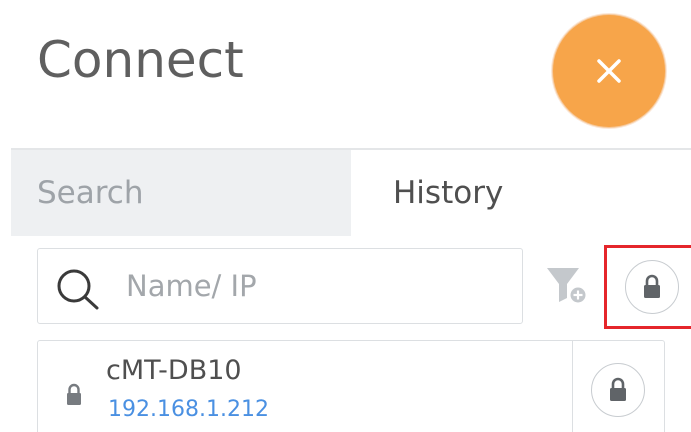 The width and height of the screenshot is (691, 432). Describe the element at coordinates (572, 386) in the screenshot. I see `item-separator` at that location.